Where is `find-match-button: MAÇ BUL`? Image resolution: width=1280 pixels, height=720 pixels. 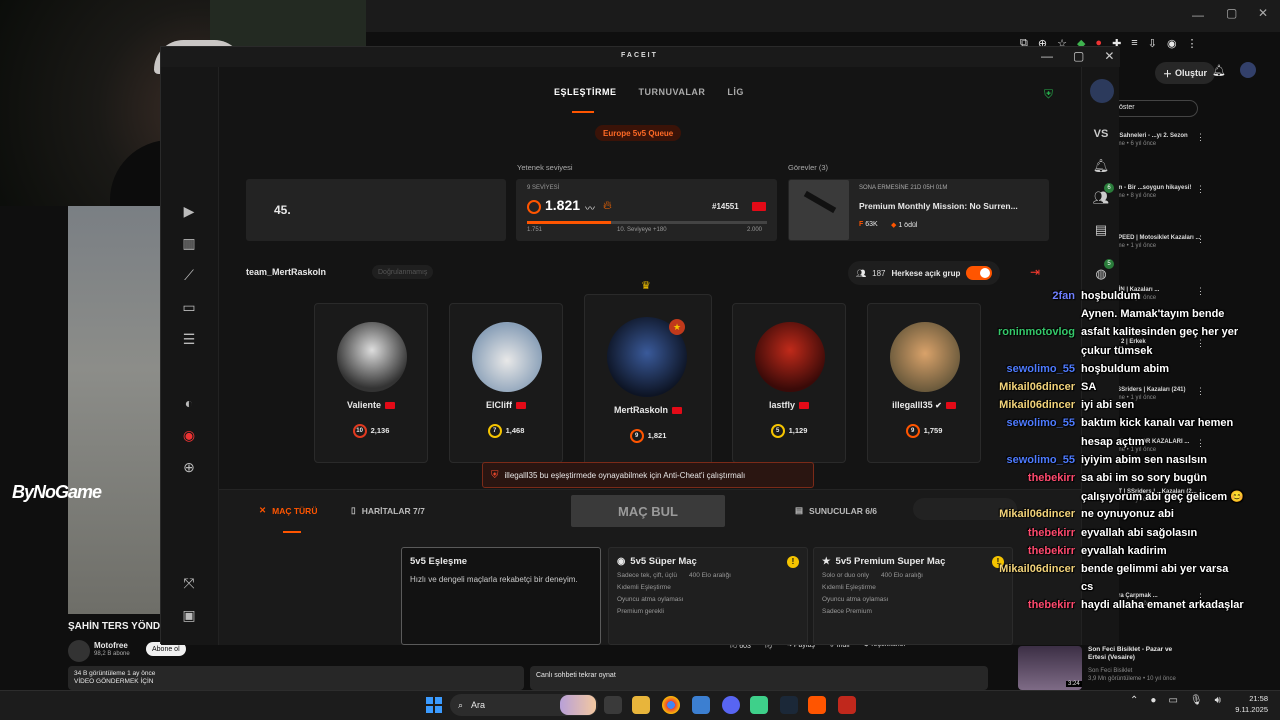 find-match-button: MAÇ BUL is located at coordinates (648, 511).